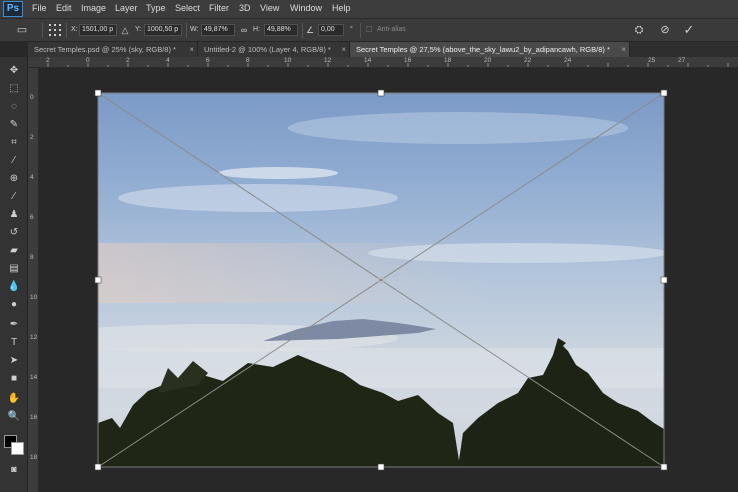 The image size is (738, 492). Describe the element at coordinates (14, 399) in the screenshot. I see `hand-icon: ✋` at that location.